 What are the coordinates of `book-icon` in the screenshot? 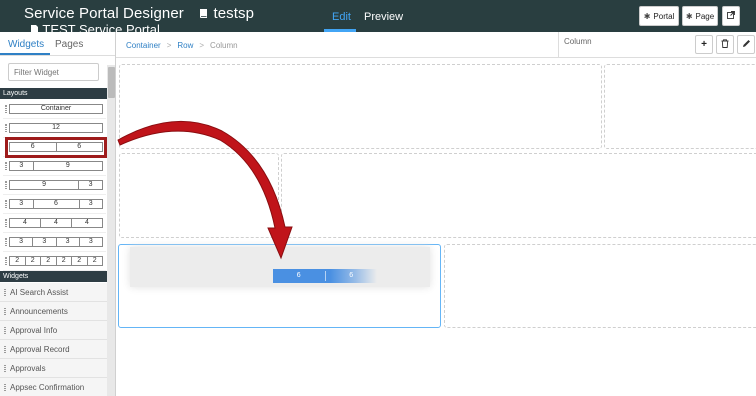 It's located at (203, 13).